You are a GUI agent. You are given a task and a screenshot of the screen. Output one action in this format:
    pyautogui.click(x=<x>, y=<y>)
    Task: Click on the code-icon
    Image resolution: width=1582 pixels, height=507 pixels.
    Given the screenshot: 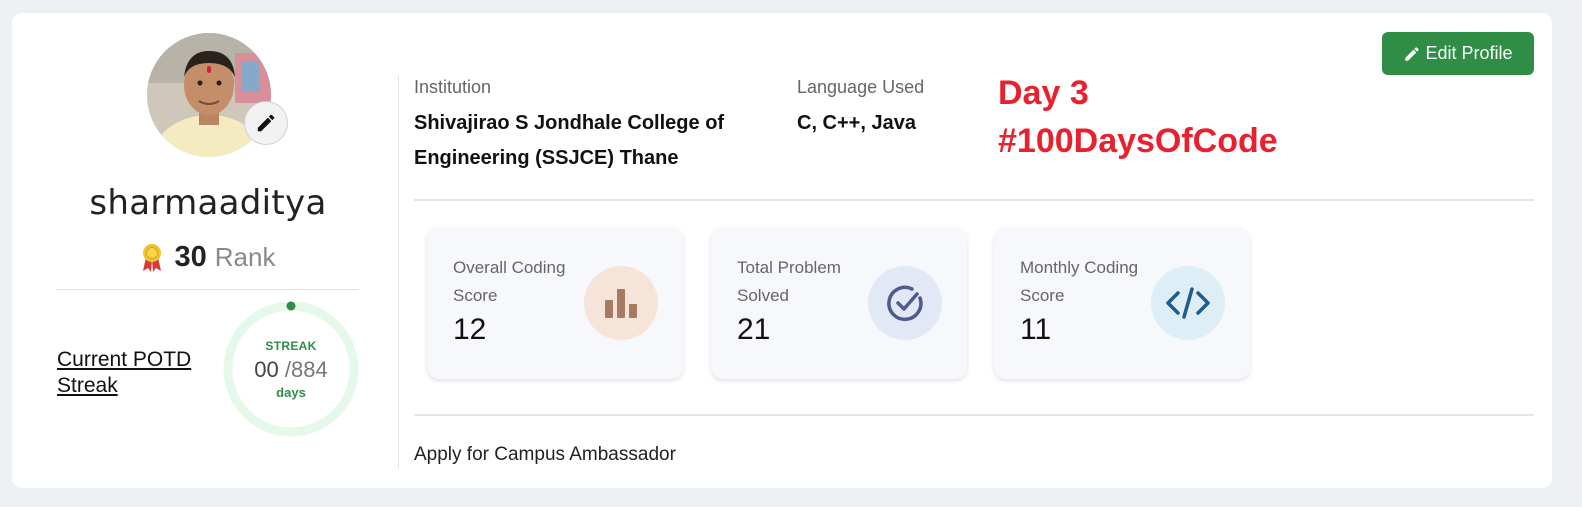 What is the action you would take?
    pyautogui.click(x=1188, y=303)
    